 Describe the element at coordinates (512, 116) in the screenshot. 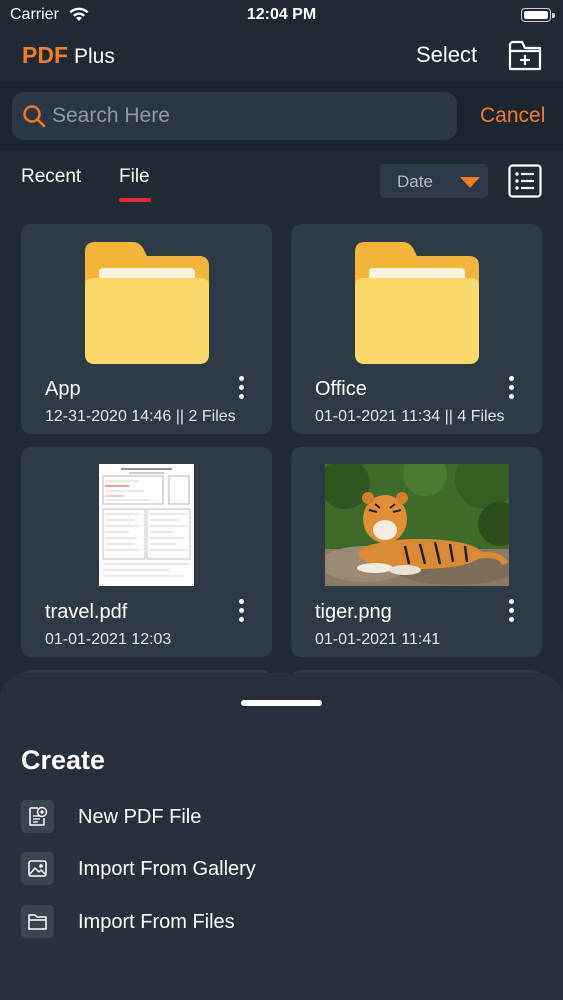

I see `cancel-button: Cancel` at that location.